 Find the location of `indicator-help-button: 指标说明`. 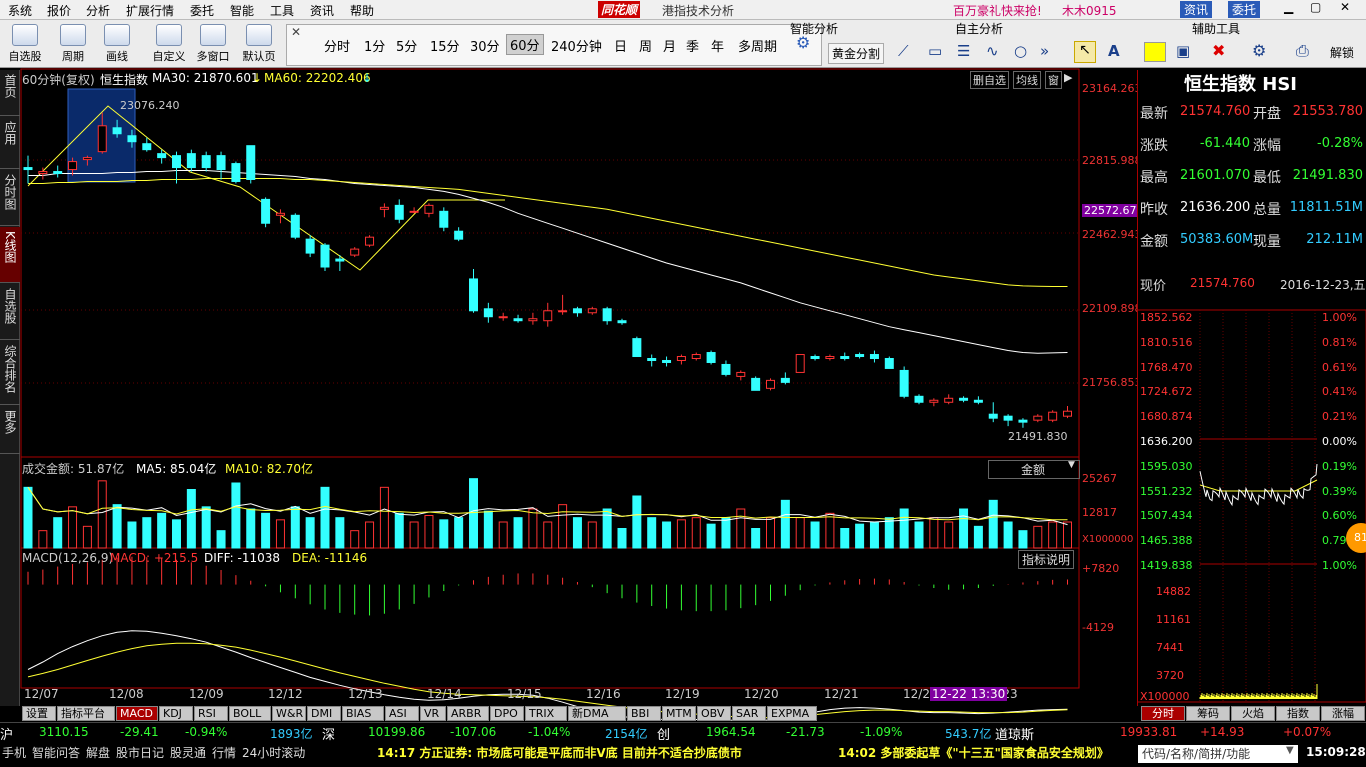

indicator-help-button: 指标说明 is located at coordinates (1046, 559).